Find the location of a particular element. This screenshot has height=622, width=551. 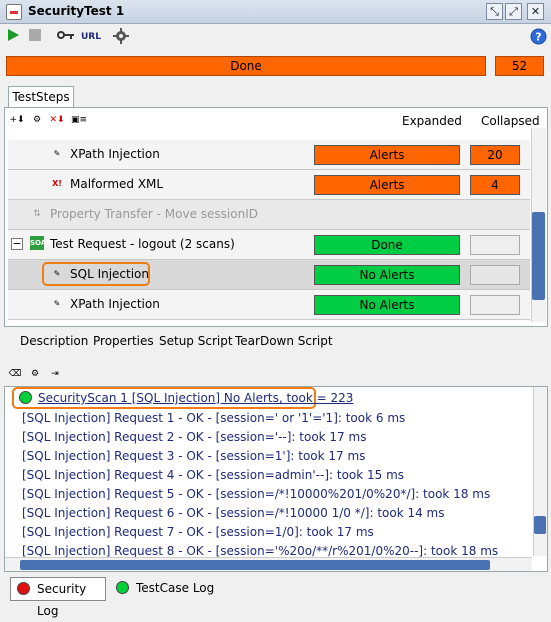

url-icon: URL is located at coordinates (91, 37).